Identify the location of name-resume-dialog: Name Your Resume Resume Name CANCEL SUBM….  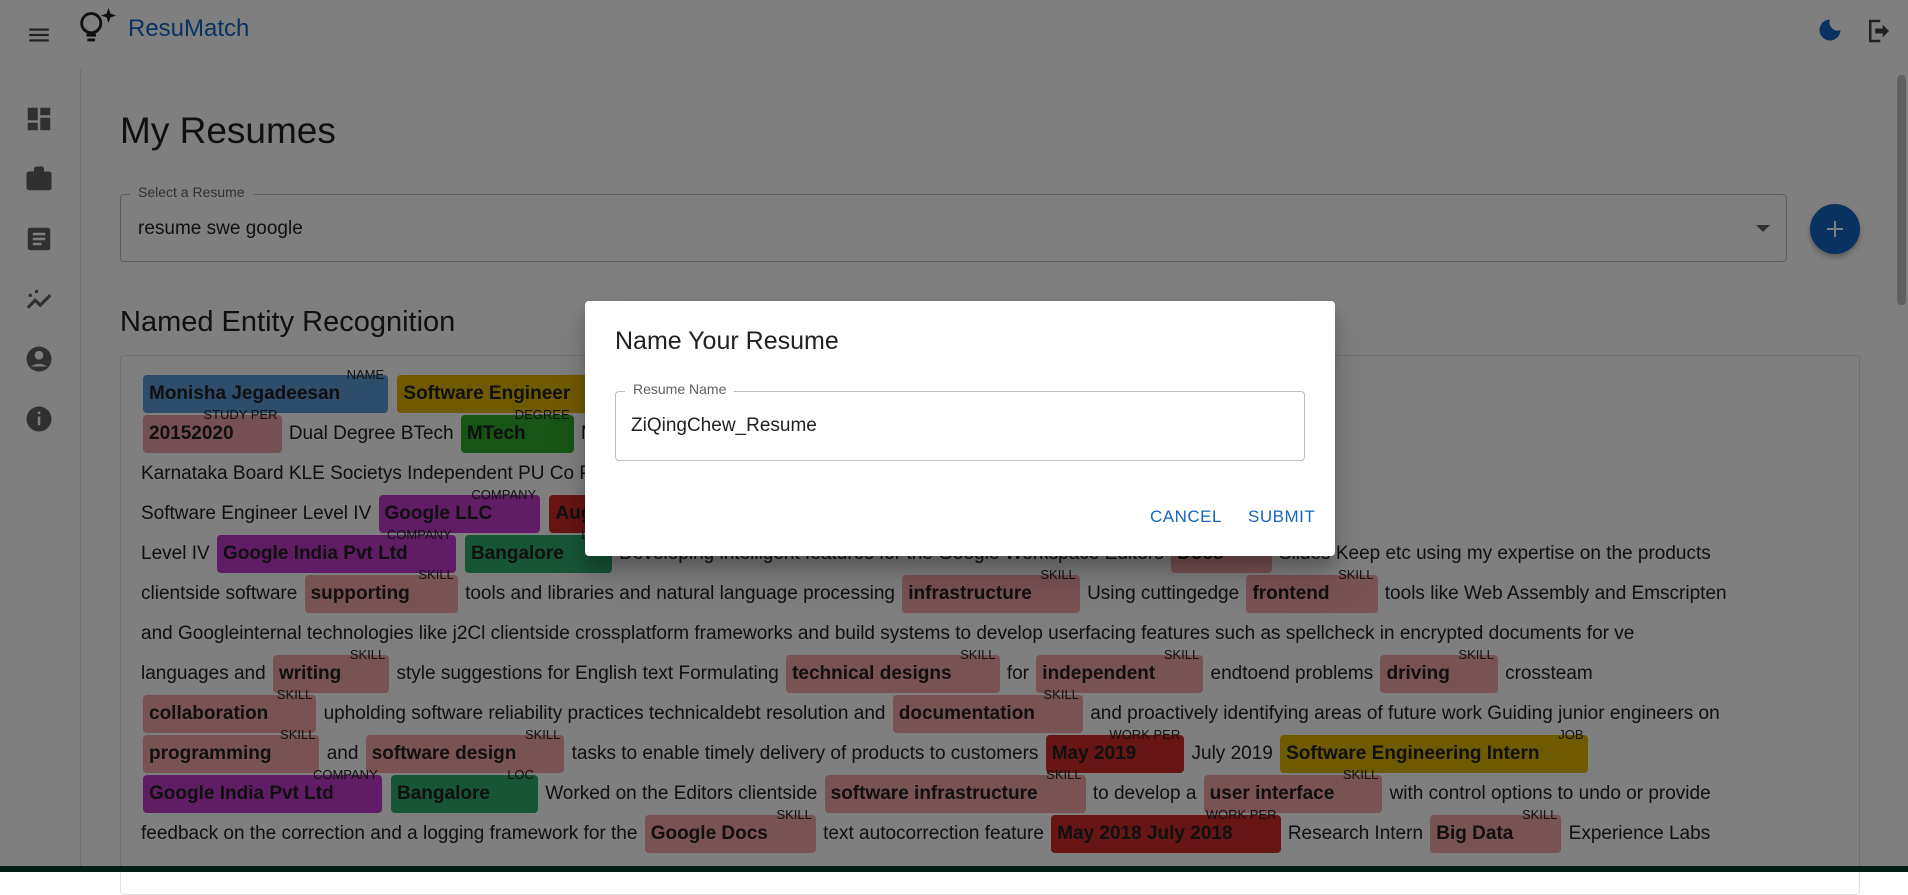
(960, 428).